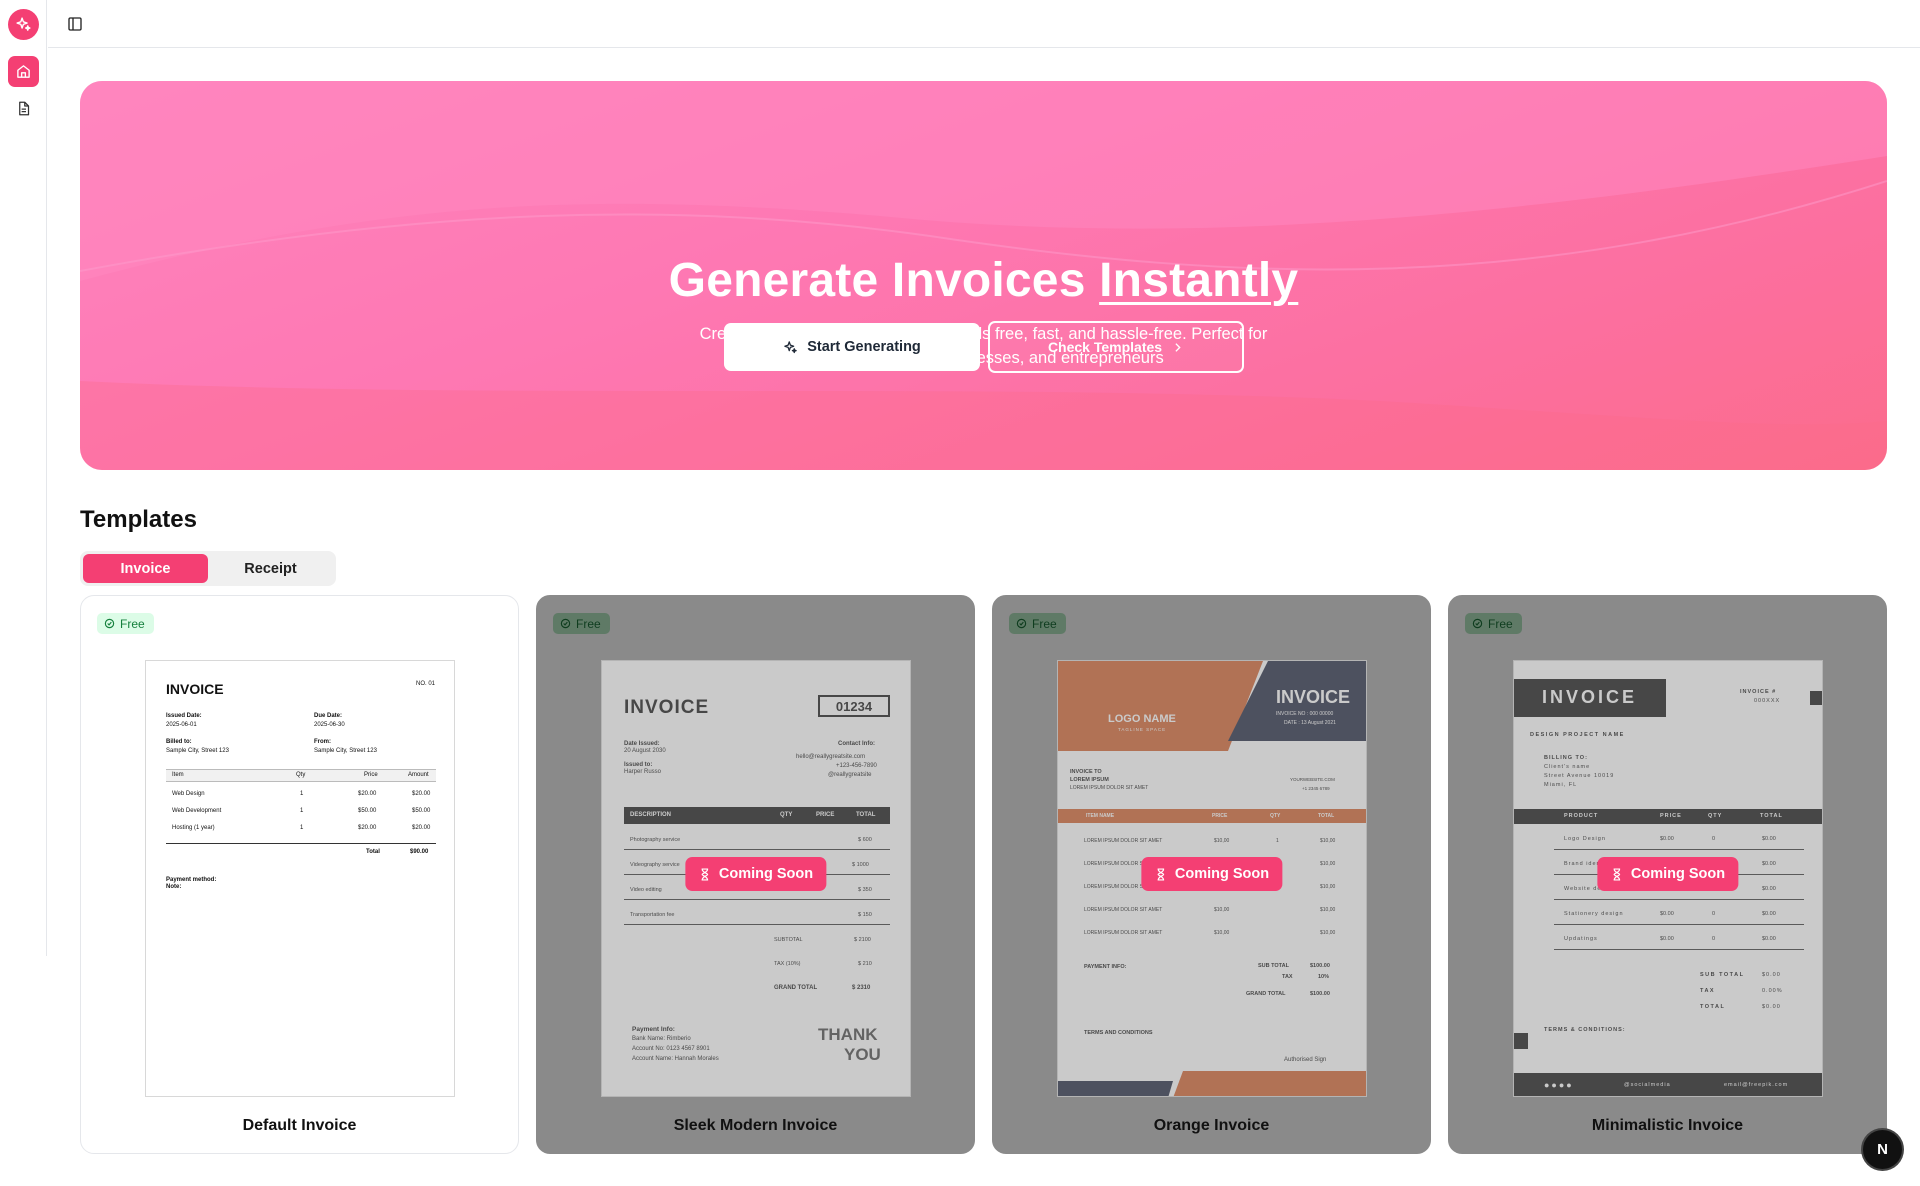 This screenshot has width=1920, height=1186. I want to click on inv-due-value: 2025-06-30, so click(329, 725).